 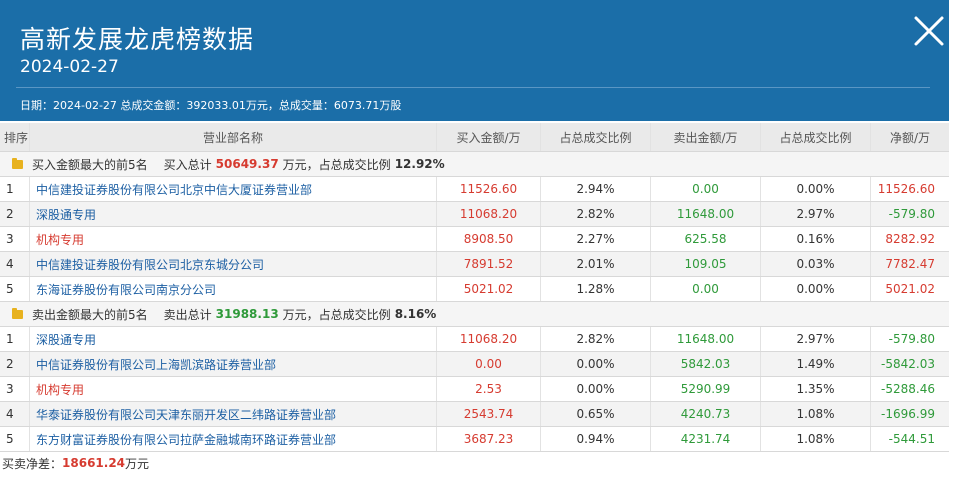 What do you see at coordinates (419, 164) in the screenshot?
I see `section-ratio: 12.92%` at bounding box center [419, 164].